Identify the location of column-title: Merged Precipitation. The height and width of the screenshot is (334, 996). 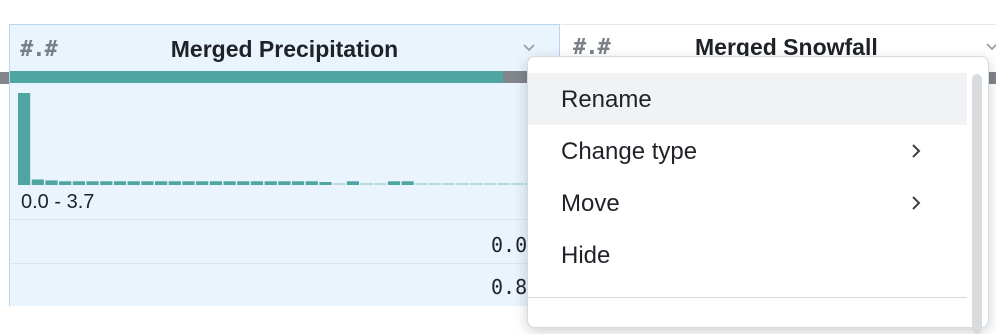
(284, 49).